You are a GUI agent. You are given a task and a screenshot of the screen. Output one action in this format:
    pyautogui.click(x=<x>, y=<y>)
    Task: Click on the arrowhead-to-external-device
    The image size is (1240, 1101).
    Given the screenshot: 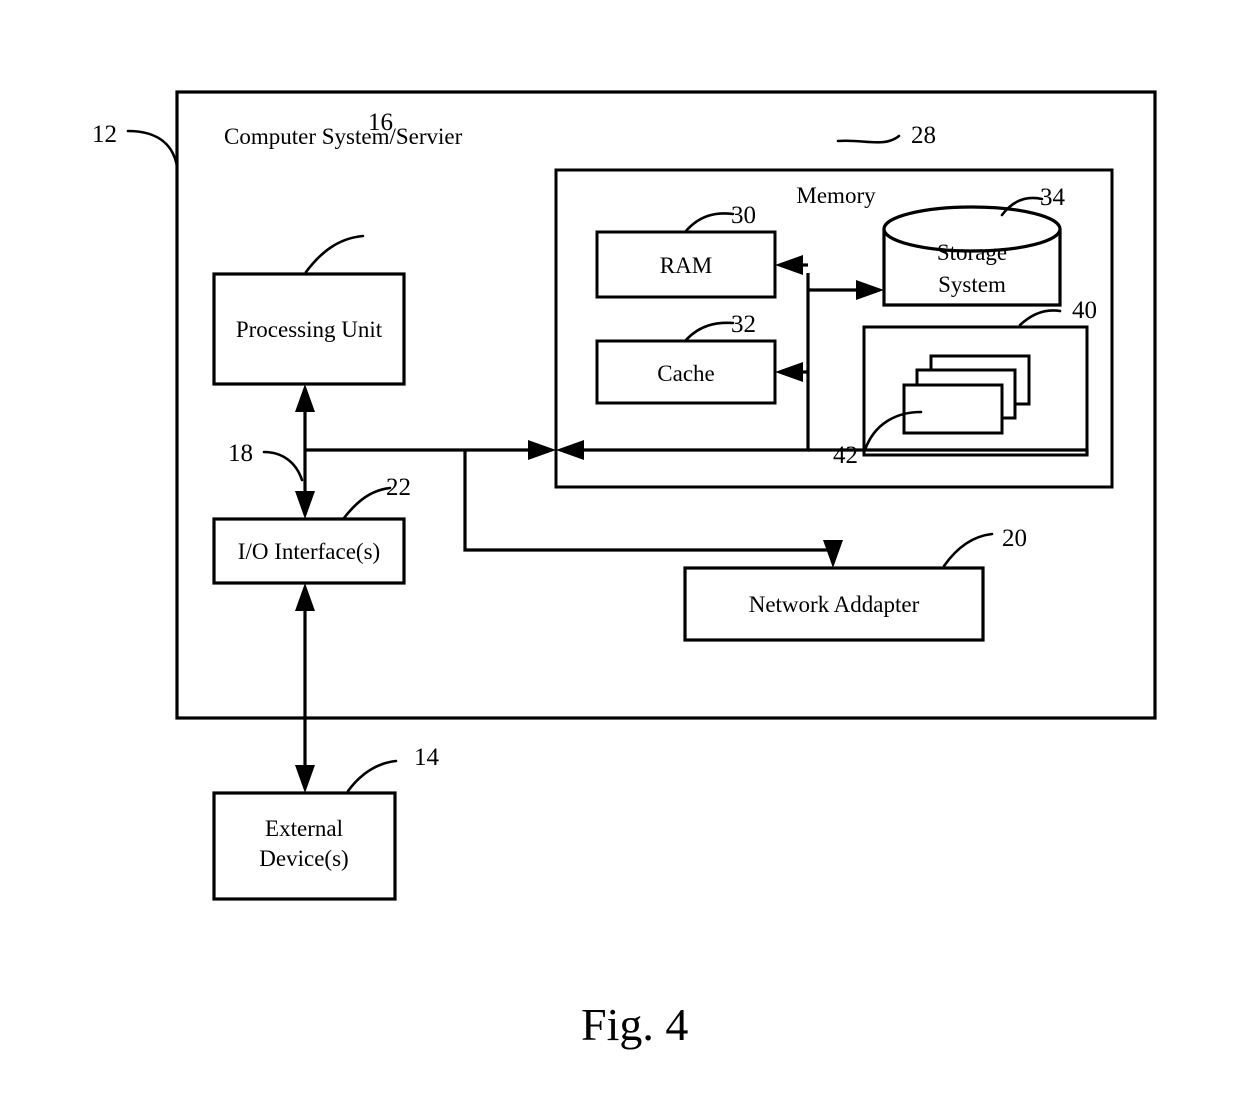 What is the action you would take?
    pyautogui.click(x=305, y=779)
    